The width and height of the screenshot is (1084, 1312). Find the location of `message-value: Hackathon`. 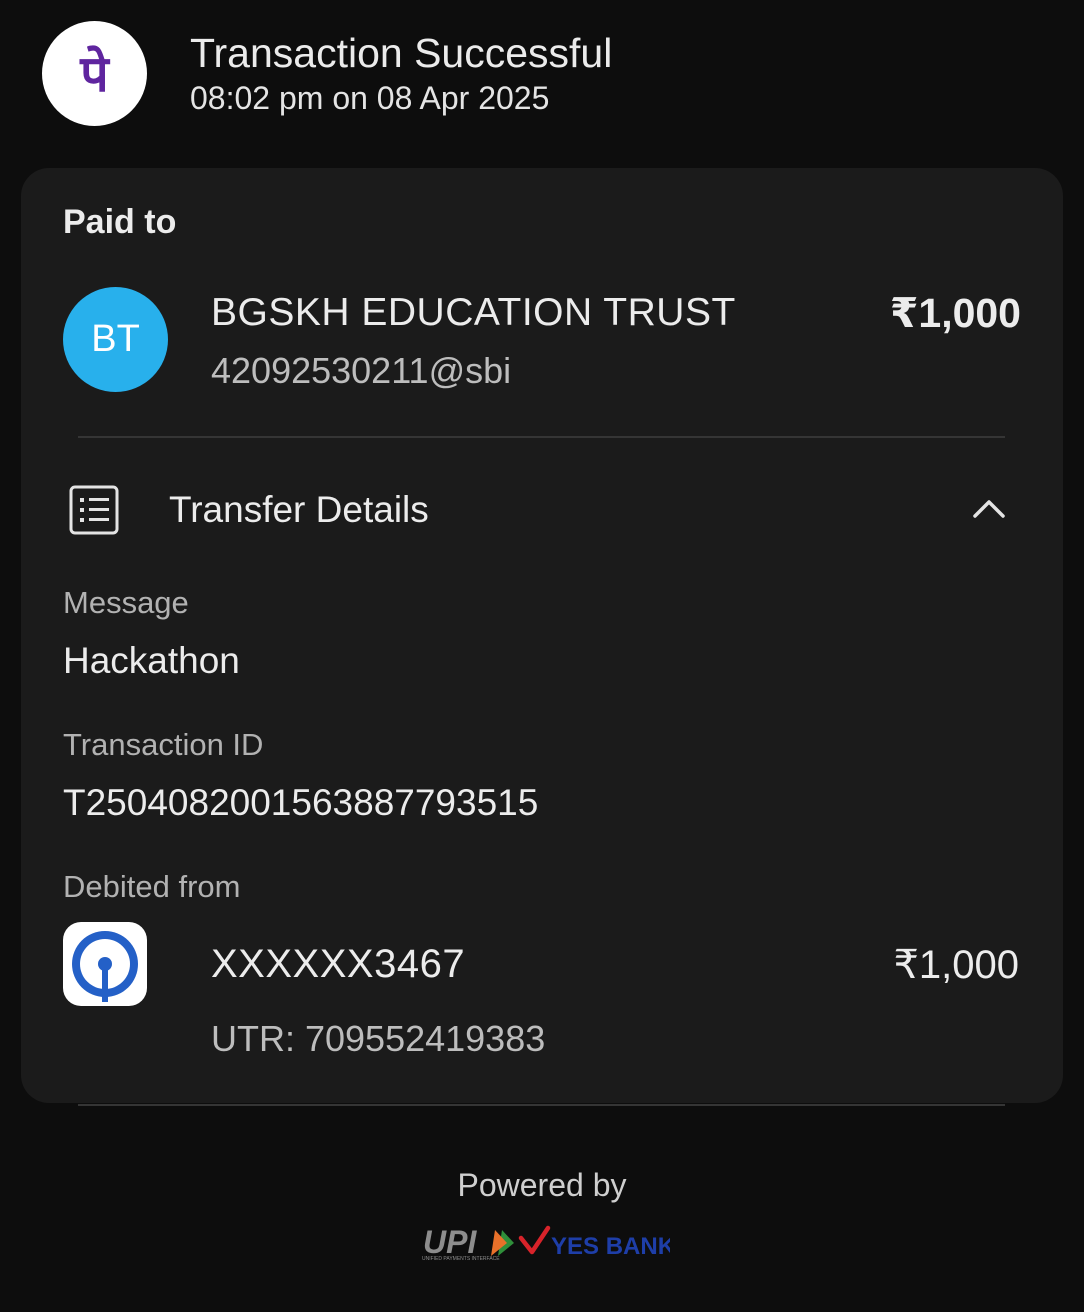

message-value: Hackathon is located at coordinates (151, 660).